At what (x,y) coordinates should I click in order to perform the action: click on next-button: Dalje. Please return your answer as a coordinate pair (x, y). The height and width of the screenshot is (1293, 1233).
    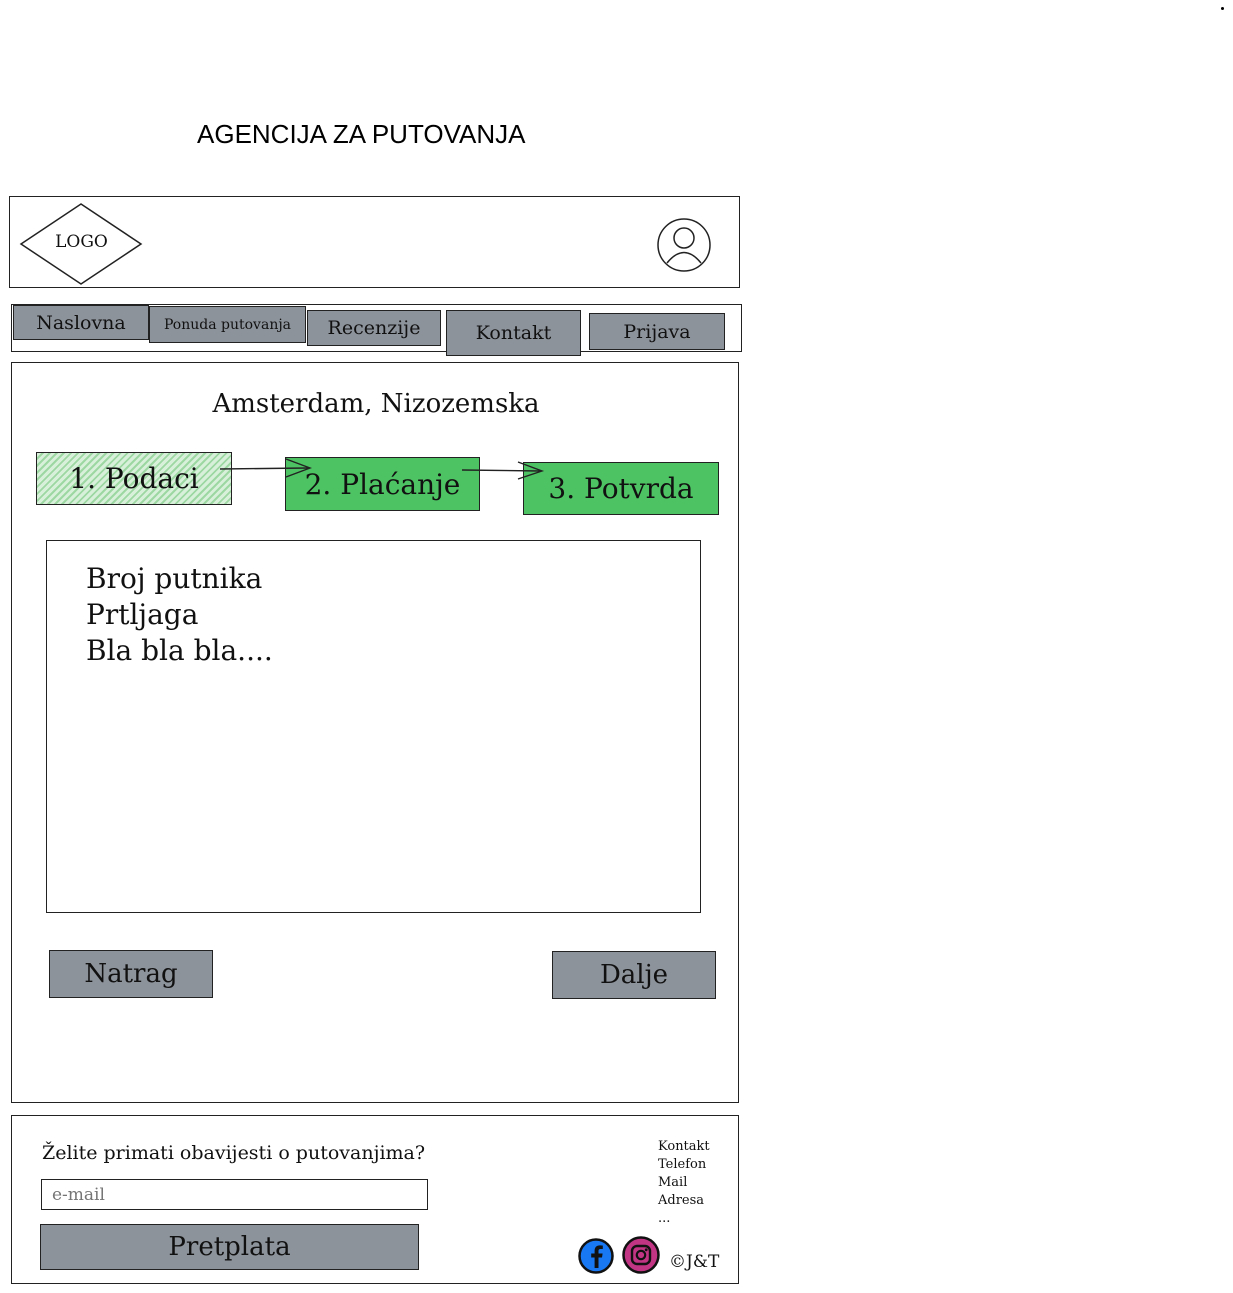
    Looking at the image, I should click on (634, 975).